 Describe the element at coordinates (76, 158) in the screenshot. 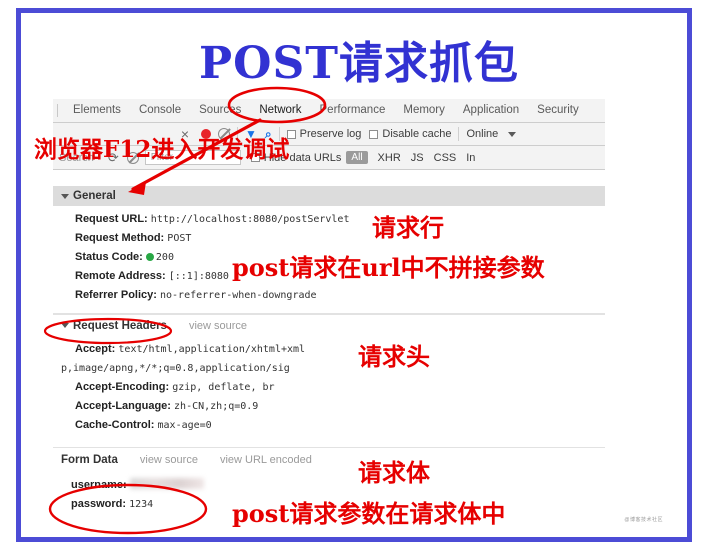

I see `search-input: Search` at that location.